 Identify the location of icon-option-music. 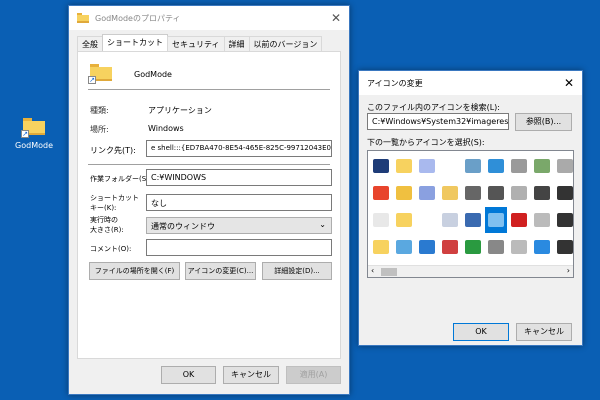
(473, 193).